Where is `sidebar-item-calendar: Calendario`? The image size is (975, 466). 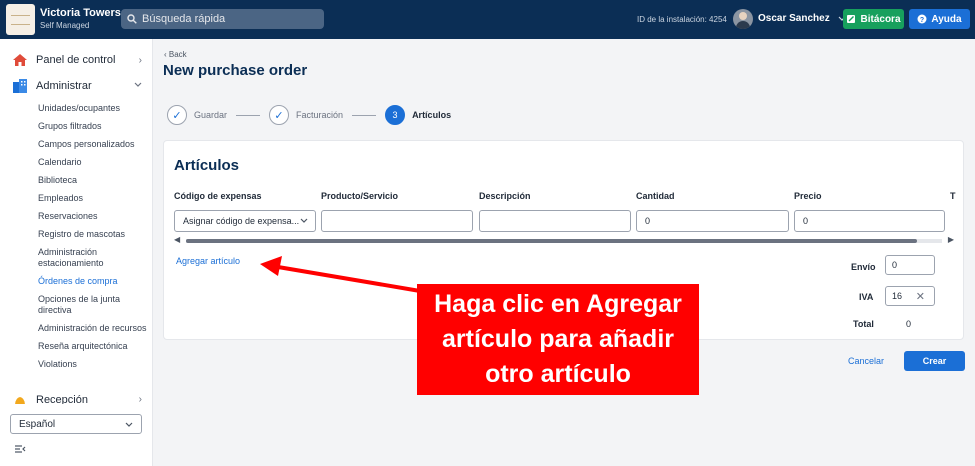 sidebar-item-calendar: Calendario is located at coordinates (94, 162).